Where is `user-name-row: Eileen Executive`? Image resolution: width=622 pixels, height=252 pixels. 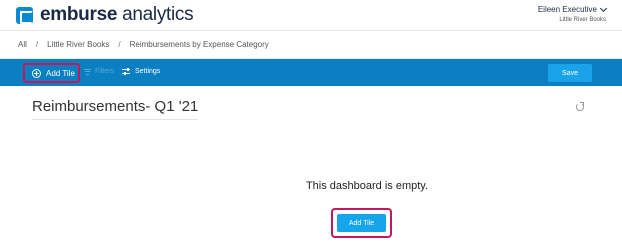 user-name-row: Eileen Executive is located at coordinates (572, 9).